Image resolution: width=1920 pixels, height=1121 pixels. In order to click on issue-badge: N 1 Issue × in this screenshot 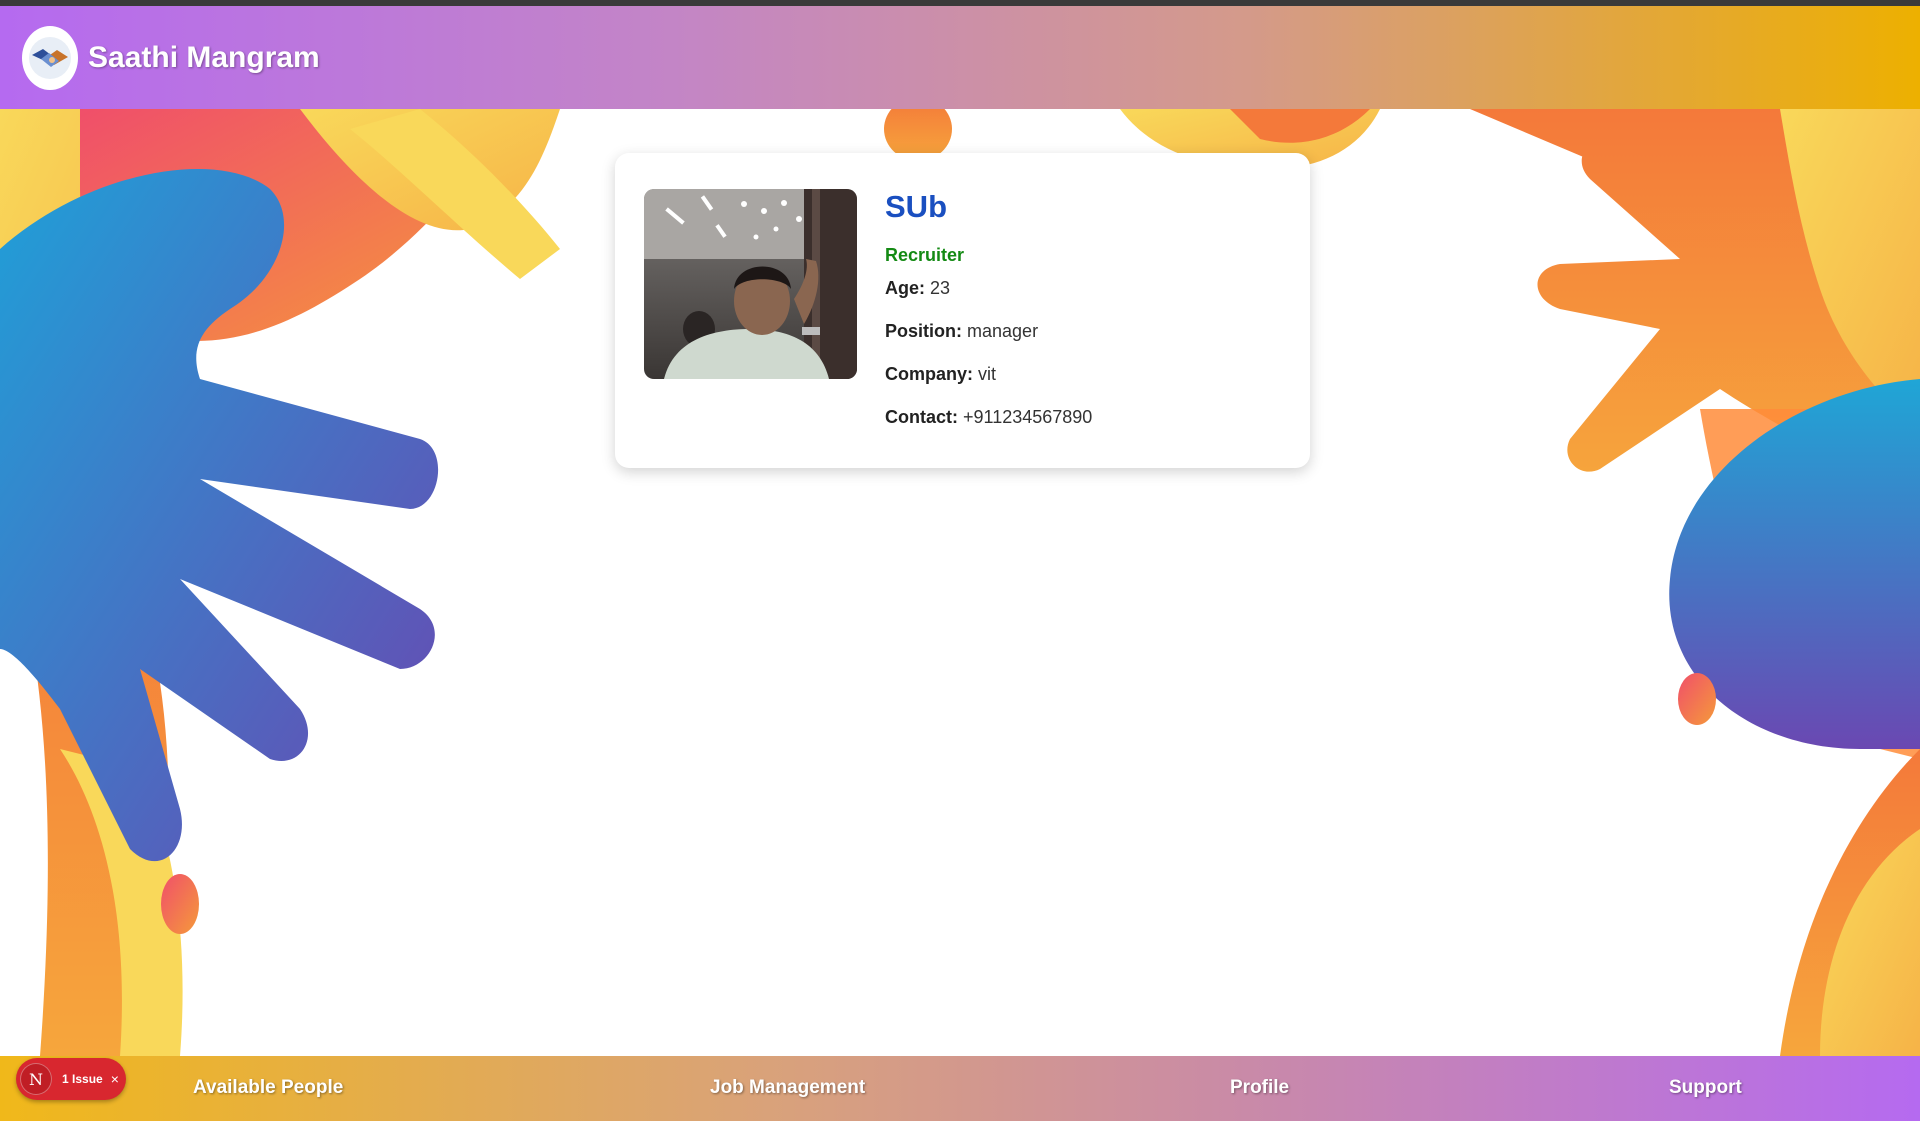, I will do `click(71, 1079)`.